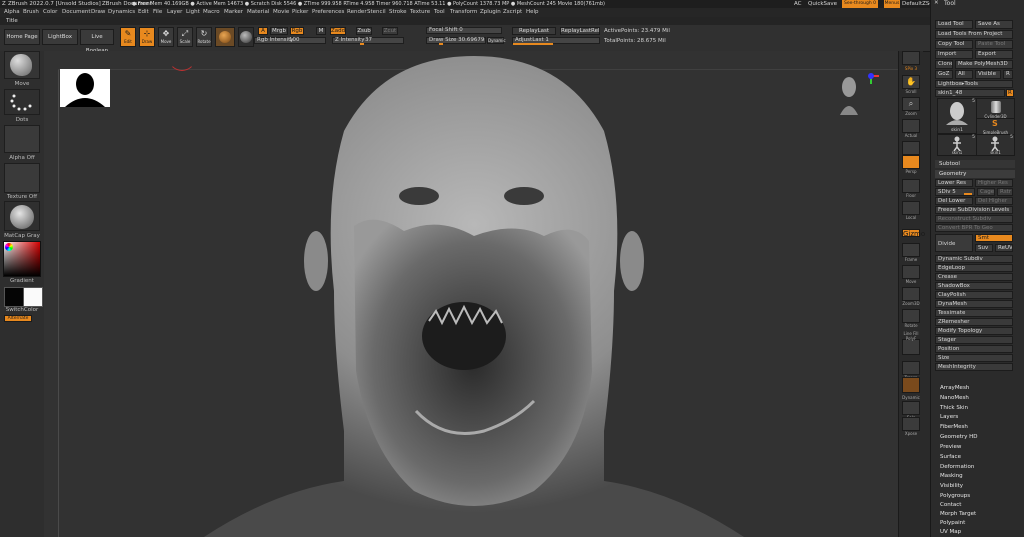 This screenshot has width=1024, height=537. What do you see at coordinates (911, 316) in the screenshot?
I see `rotate-view-button` at bounding box center [911, 316].